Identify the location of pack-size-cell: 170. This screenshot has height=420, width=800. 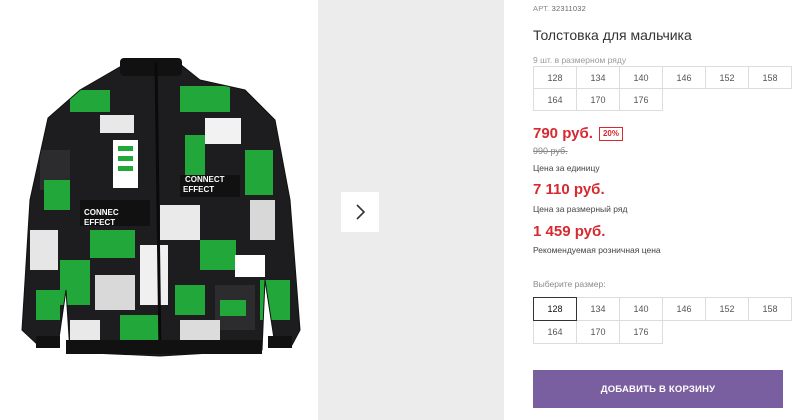
(598, 99).